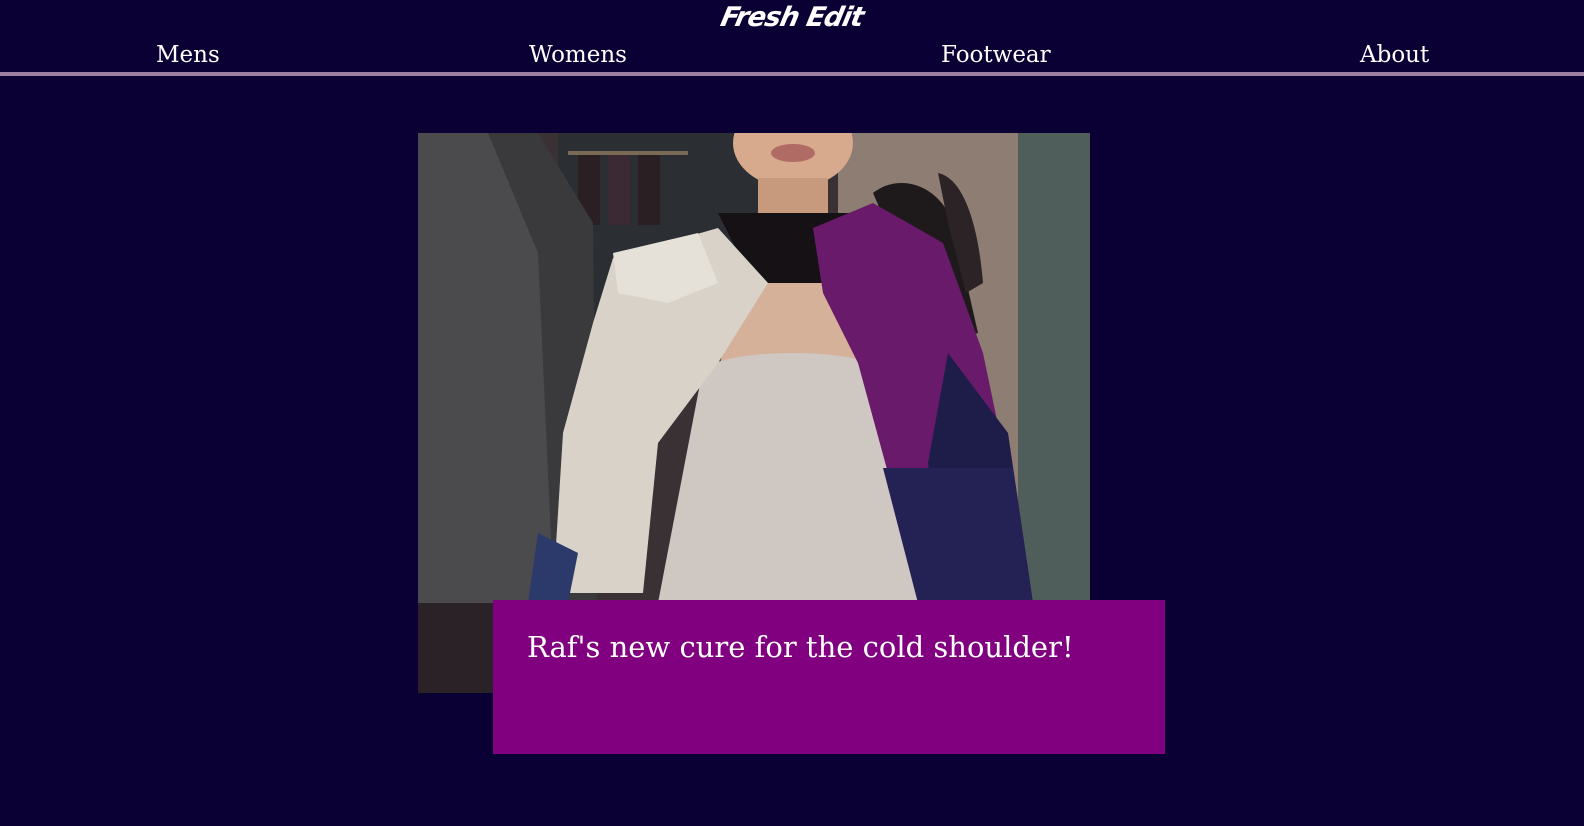 The height and width of the screenshot is (826, 1584). Describe the element at coordinates (792, 74) in the screenshot. I see `nav-divider` at that location.